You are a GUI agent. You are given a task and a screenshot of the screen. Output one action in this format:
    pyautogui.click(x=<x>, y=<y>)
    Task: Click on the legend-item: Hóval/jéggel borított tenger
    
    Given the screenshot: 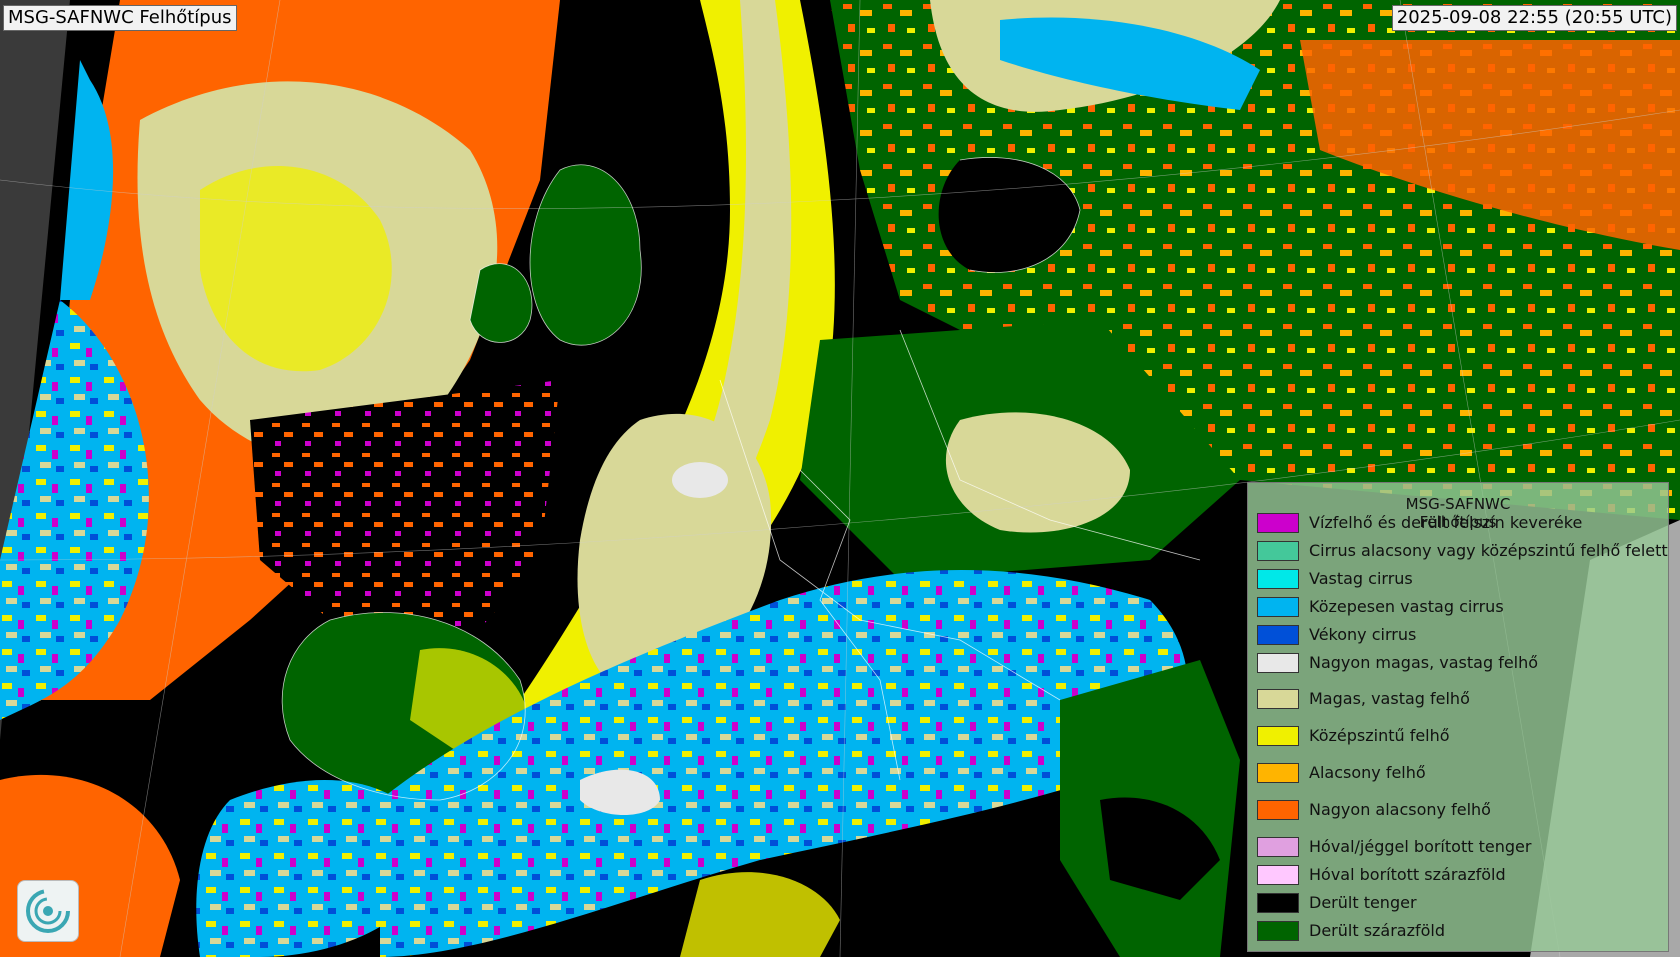 What is the action you would take?
    pyautogui.click(x=1459, y=847)
    